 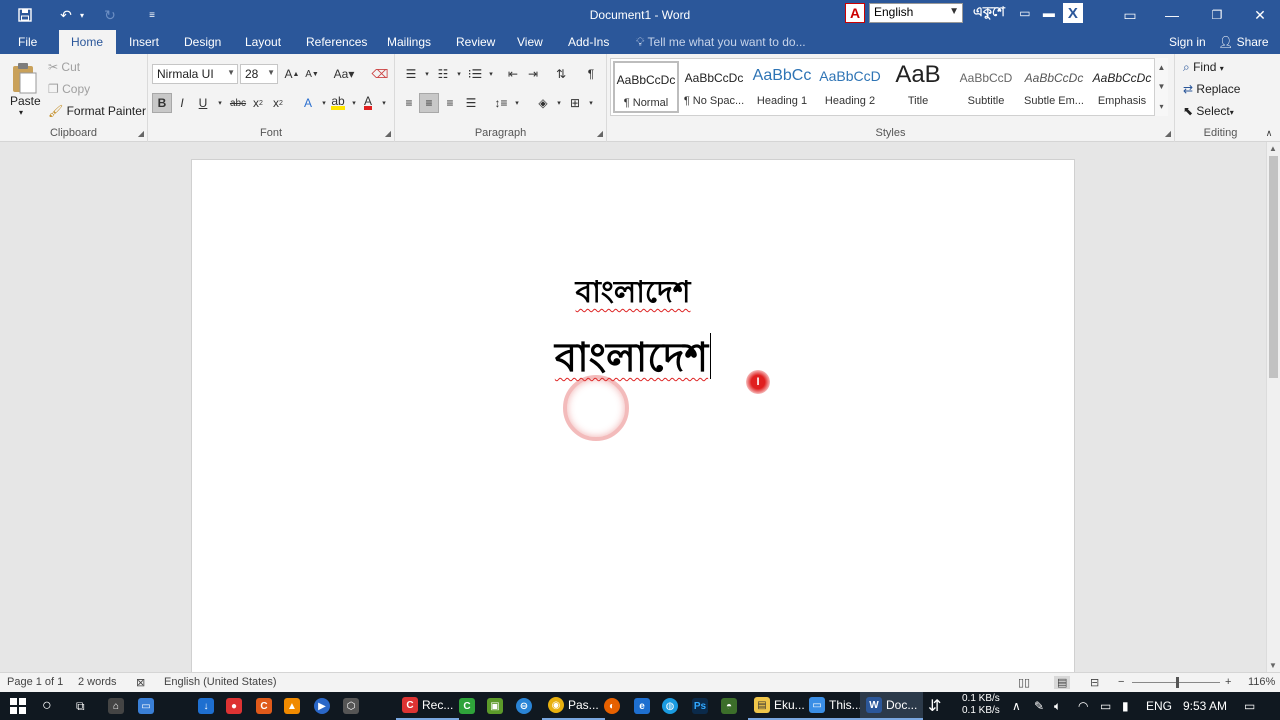 What do you see at coordinates (591, 74) in the screenshot?
I see `show-formatting-icon: ¶` at bounding box center [591, 74].